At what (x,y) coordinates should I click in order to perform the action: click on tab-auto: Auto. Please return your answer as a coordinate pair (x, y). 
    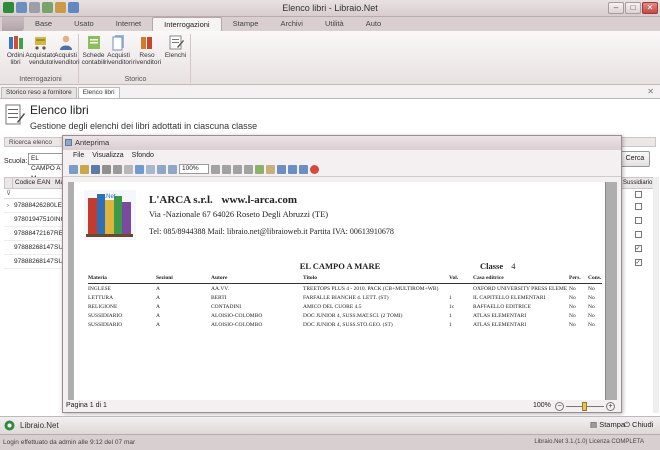
    Looking at the image, I should click on (373, 24).